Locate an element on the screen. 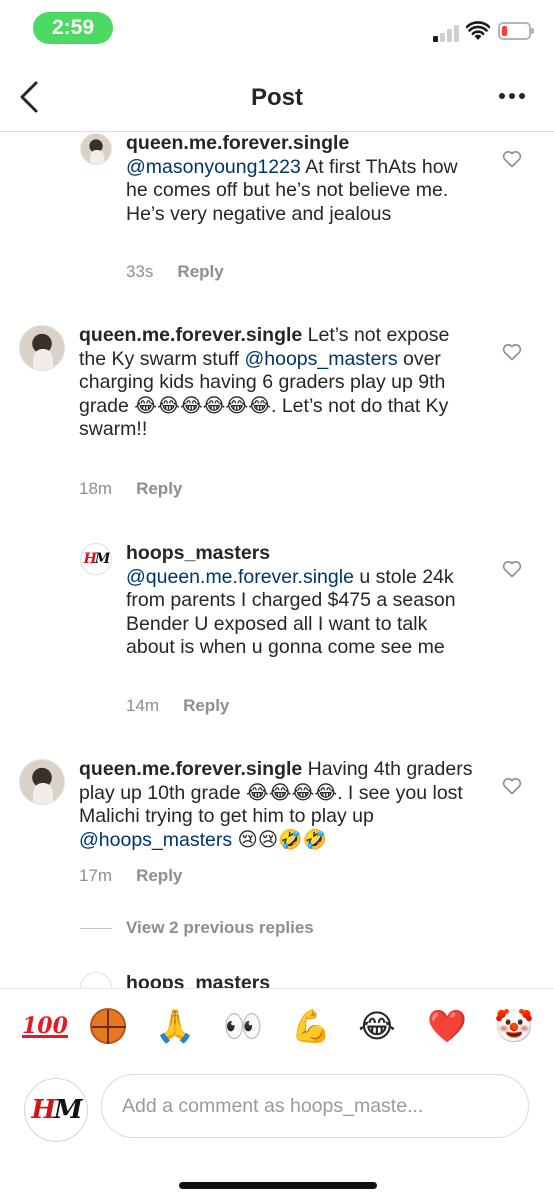 The height and width of the screenshot is (1200, 554). red-heart-emoji: ❤️ is located at coordinates (447, 1026).